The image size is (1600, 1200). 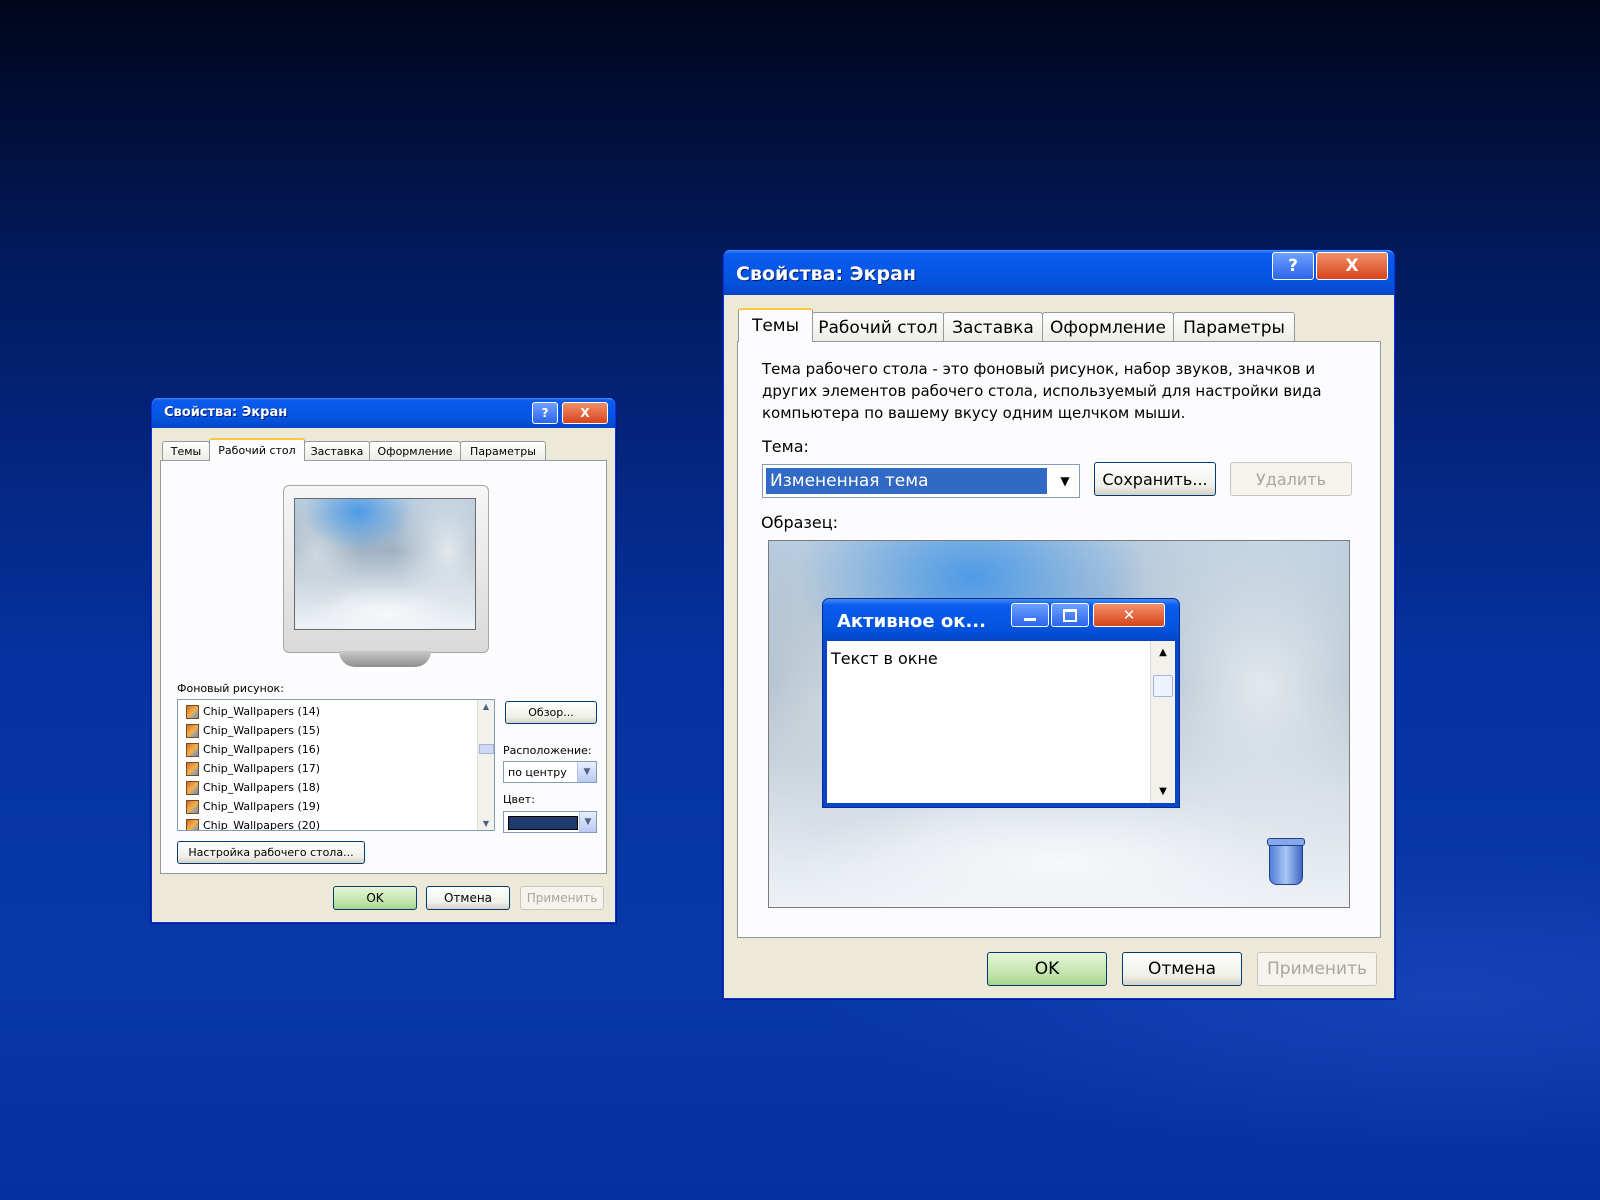 I want to click on small-close-button: X, so click(x=585, y=413).